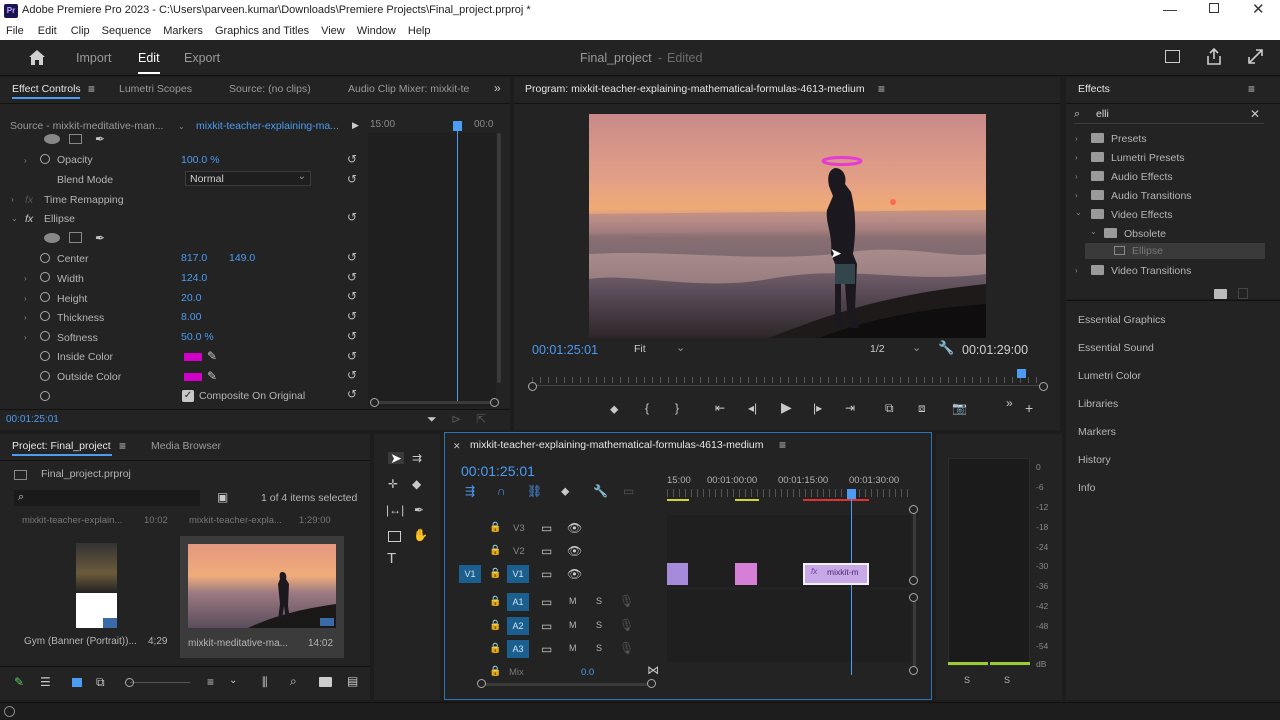 This screenshot has width=1280, height=720. What do you see at coordinates (565, 350) in the screenshot?
I see `program-current-time: 00:01:25:01` at bounding box center [565, 350].